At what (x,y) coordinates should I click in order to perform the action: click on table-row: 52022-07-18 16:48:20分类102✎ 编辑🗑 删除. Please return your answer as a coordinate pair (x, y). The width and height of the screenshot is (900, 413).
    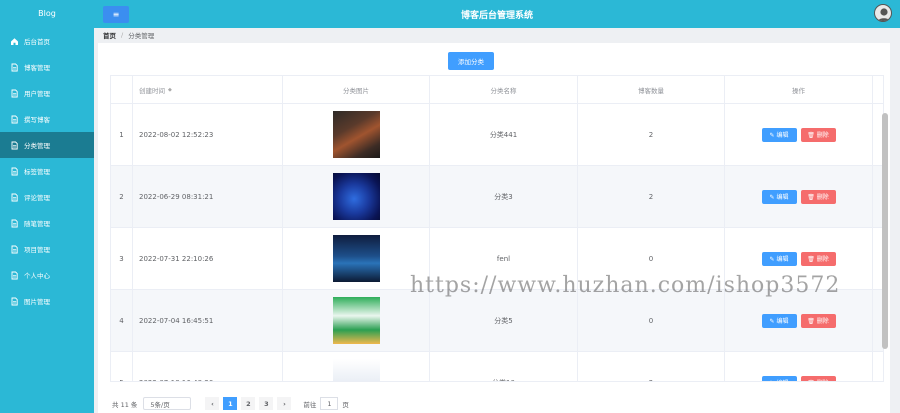
    Looking at the image, I should click on (497, 366).